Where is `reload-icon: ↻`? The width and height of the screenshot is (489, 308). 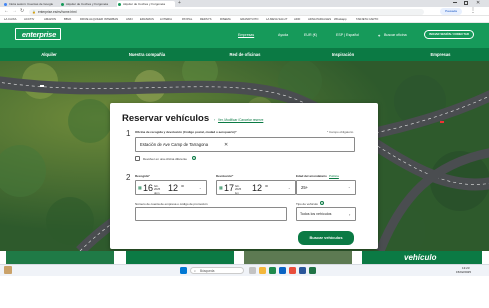
reload-icon: ↻ is located at coordinates (22, 11).